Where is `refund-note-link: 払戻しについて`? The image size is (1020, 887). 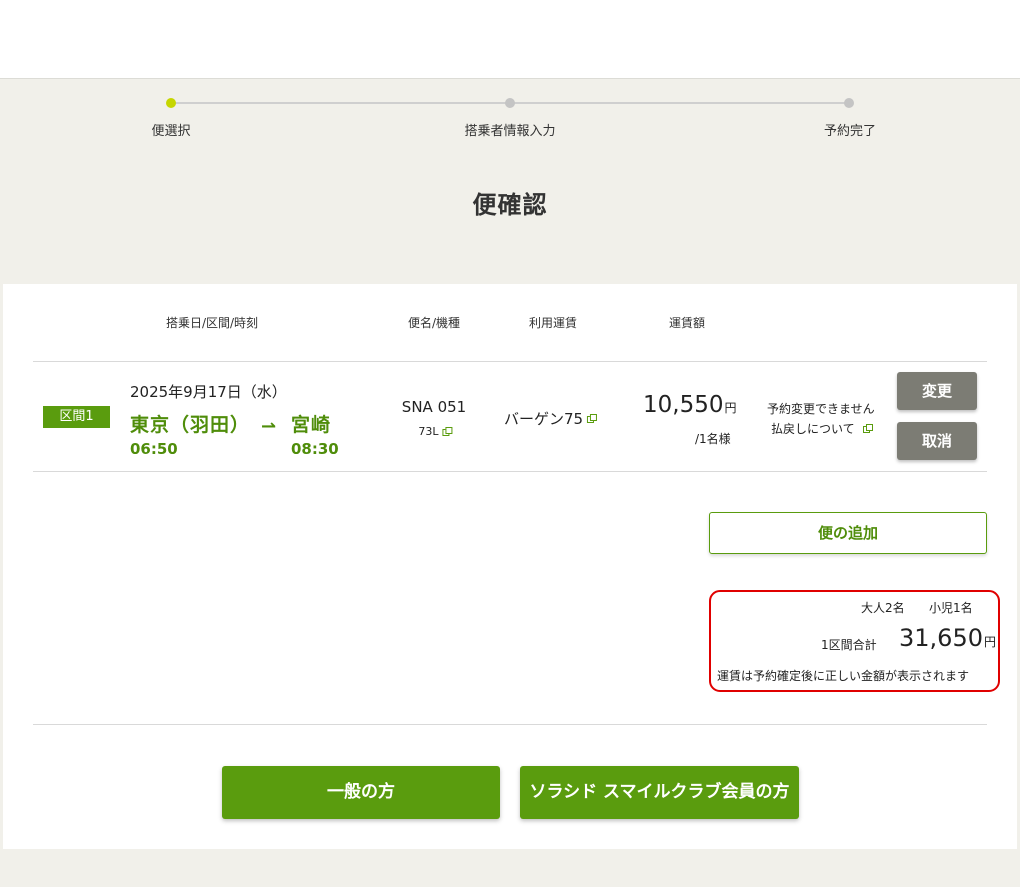
refund-note-link: 払戻しについて is located at coordinates (822, 428).